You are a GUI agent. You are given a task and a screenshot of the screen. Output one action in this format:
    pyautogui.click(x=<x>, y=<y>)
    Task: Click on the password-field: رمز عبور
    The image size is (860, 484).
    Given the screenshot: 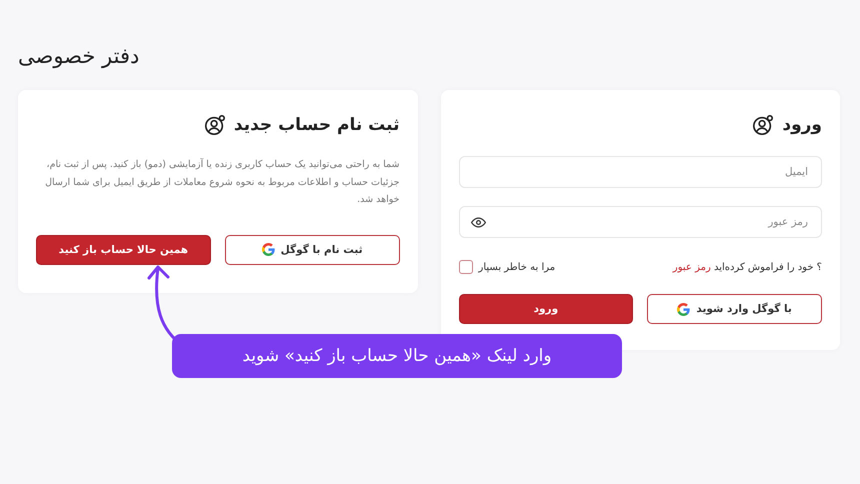 What is the action you would take?
    pyautogui.click(x=640, y=222)
    